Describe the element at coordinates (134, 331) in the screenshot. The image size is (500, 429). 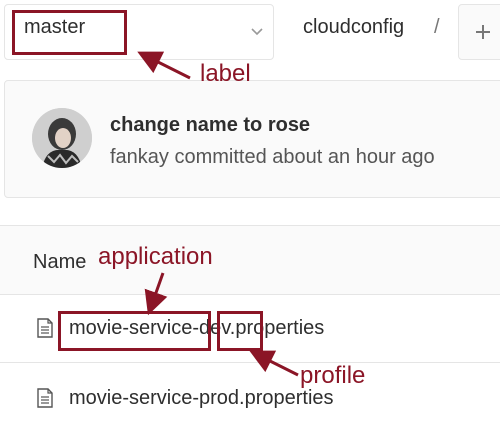
I see `application-highlight-box` at that location.